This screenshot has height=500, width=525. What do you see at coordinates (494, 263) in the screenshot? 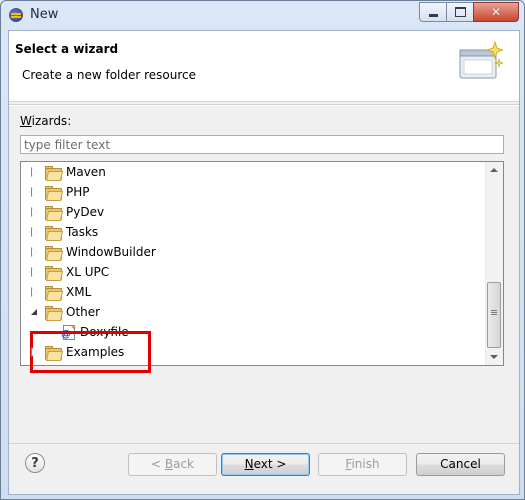
I see `tree-scrollbar` at bounding box center [494, 263].